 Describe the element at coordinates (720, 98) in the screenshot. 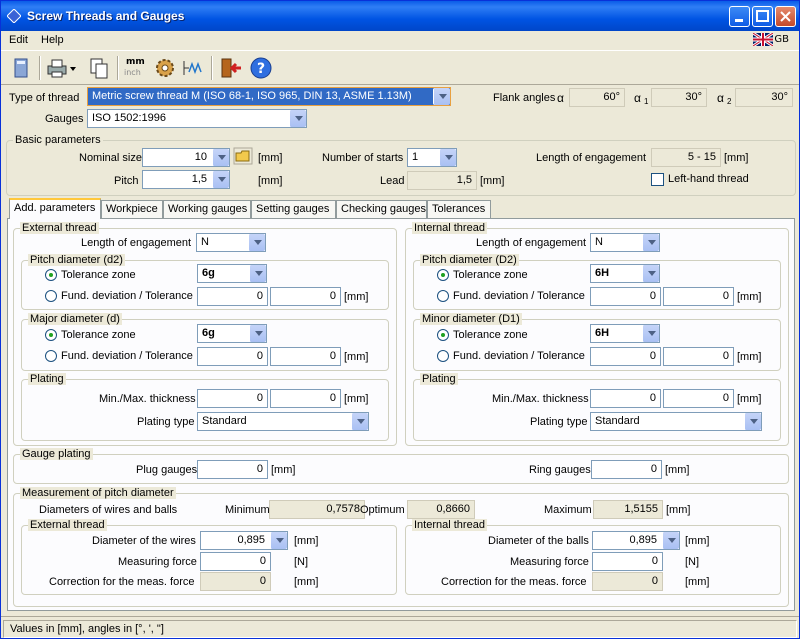

I see `alpha2-symbol: α` at that location.